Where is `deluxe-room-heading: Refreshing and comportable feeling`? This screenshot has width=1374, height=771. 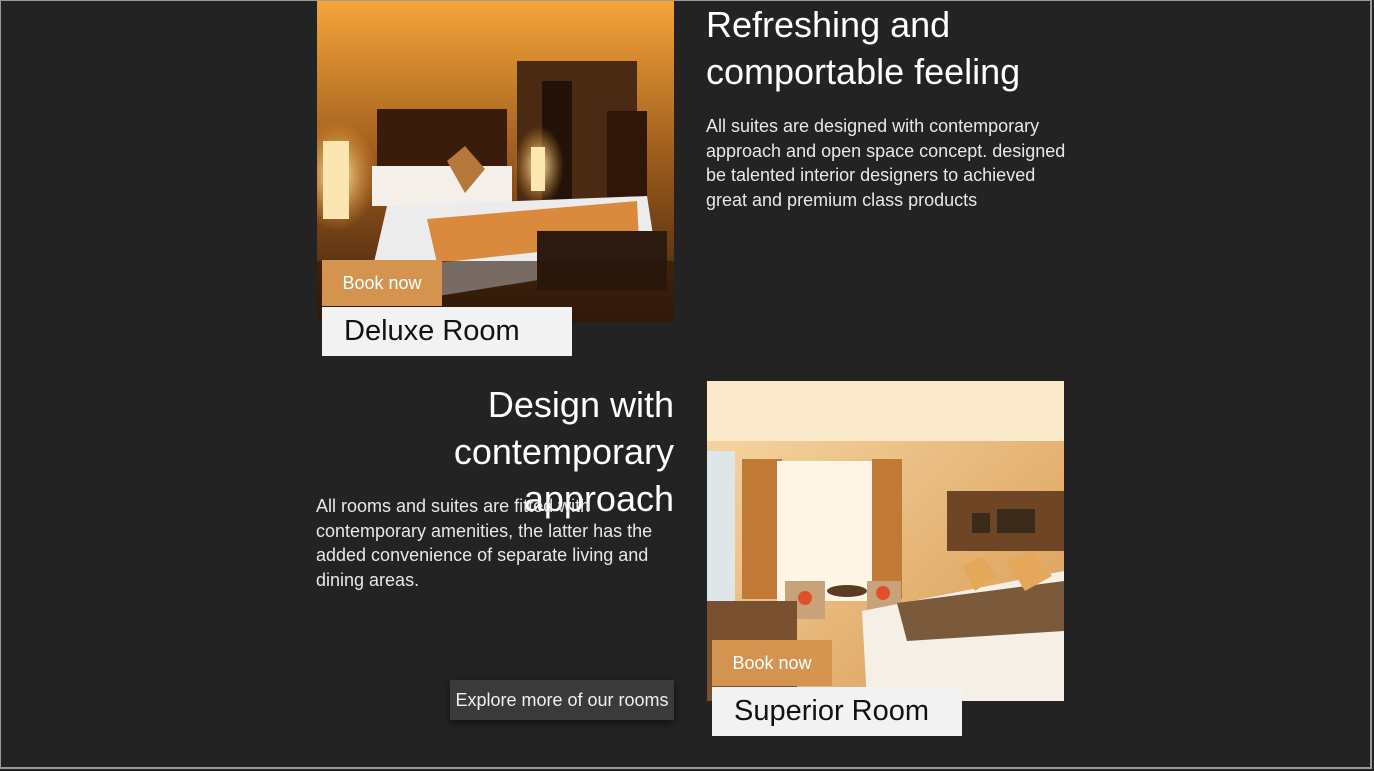
deluxe-room-heading: Refreshing and comportable feeling is located at coordinates (863, 48).